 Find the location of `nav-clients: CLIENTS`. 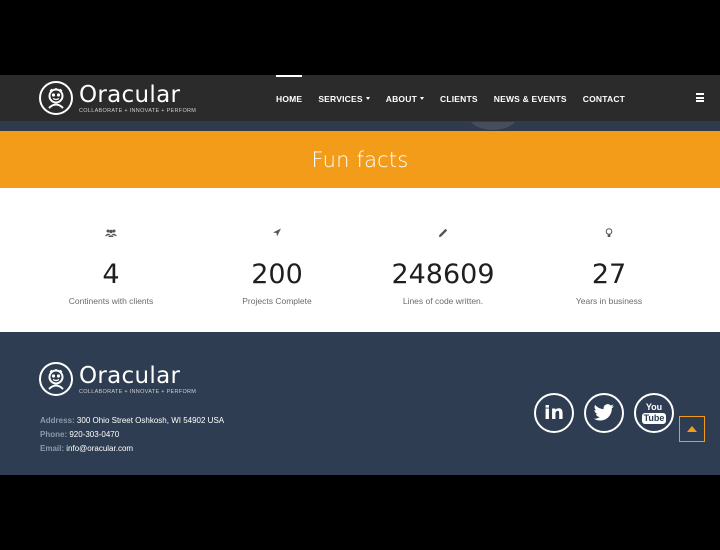

nav-clients: CLIENTS is located at coordinates (459, 98).